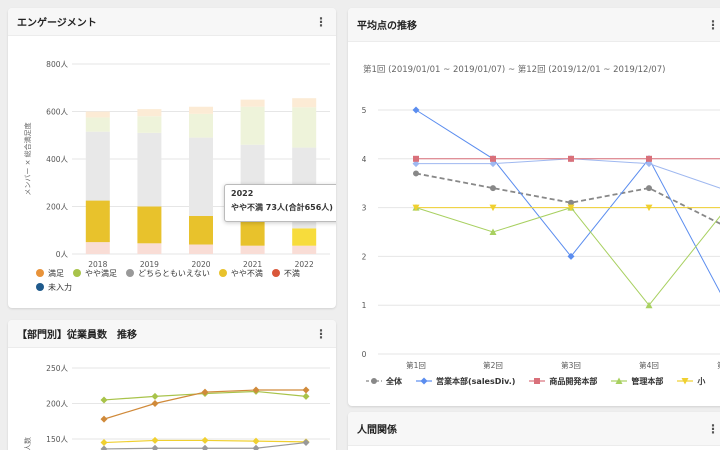 The image size is (720, 450). What do you see at coordinates (649, 365) in the screenshot?
I see `x-tick-label: 第4回` at bounding box center [649, 365].